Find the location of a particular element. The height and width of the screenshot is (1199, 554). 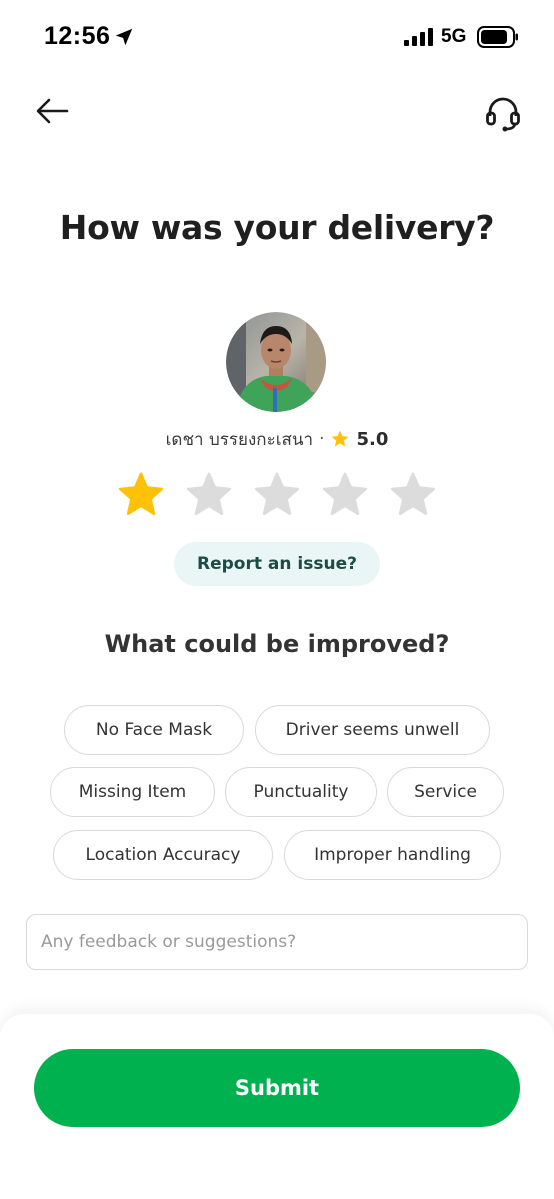

report-issue-button: Report an issue? is located at coordinates (277, 564).